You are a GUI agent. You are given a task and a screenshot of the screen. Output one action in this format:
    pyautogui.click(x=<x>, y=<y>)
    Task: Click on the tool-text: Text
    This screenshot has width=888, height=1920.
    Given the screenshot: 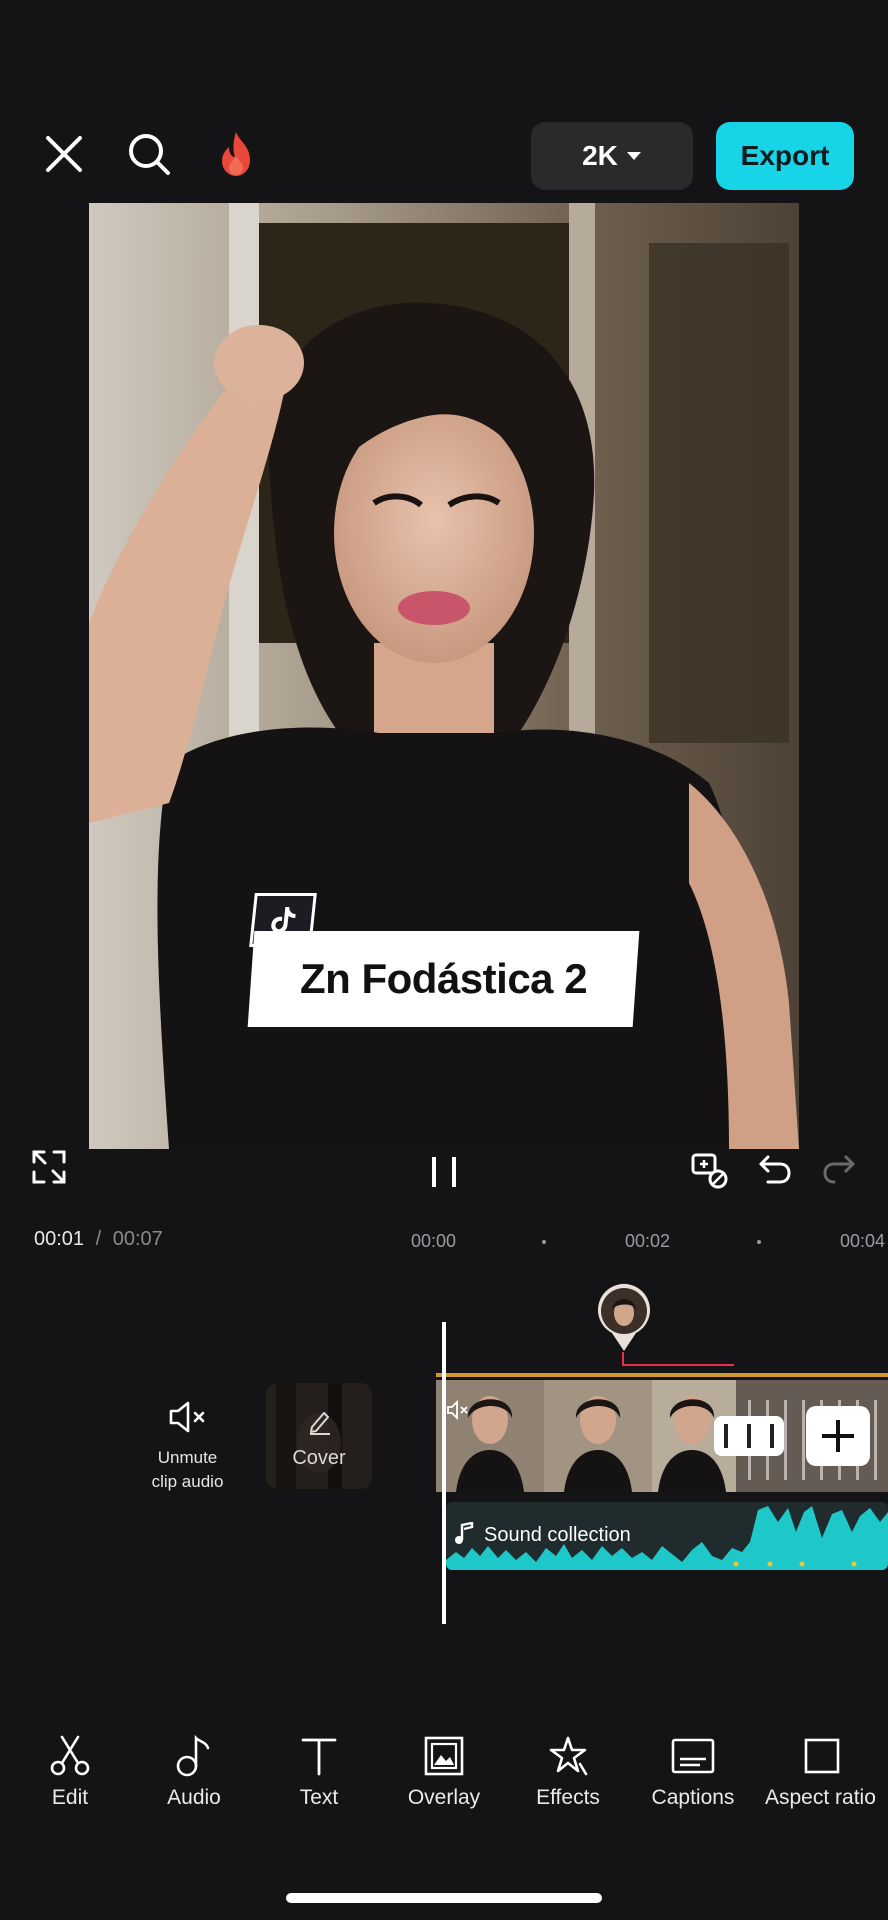 What is the action you would take?
    pyautogui.click(x=319, y=1770)
    